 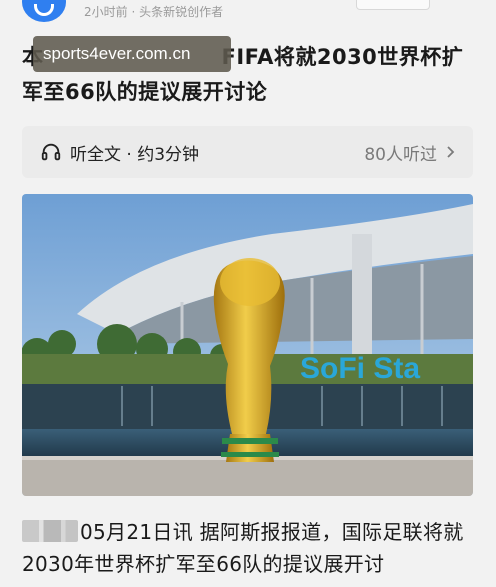 I want to click on sofi-stadium-sign: SoFi Sta, so click(x=360, y=368).